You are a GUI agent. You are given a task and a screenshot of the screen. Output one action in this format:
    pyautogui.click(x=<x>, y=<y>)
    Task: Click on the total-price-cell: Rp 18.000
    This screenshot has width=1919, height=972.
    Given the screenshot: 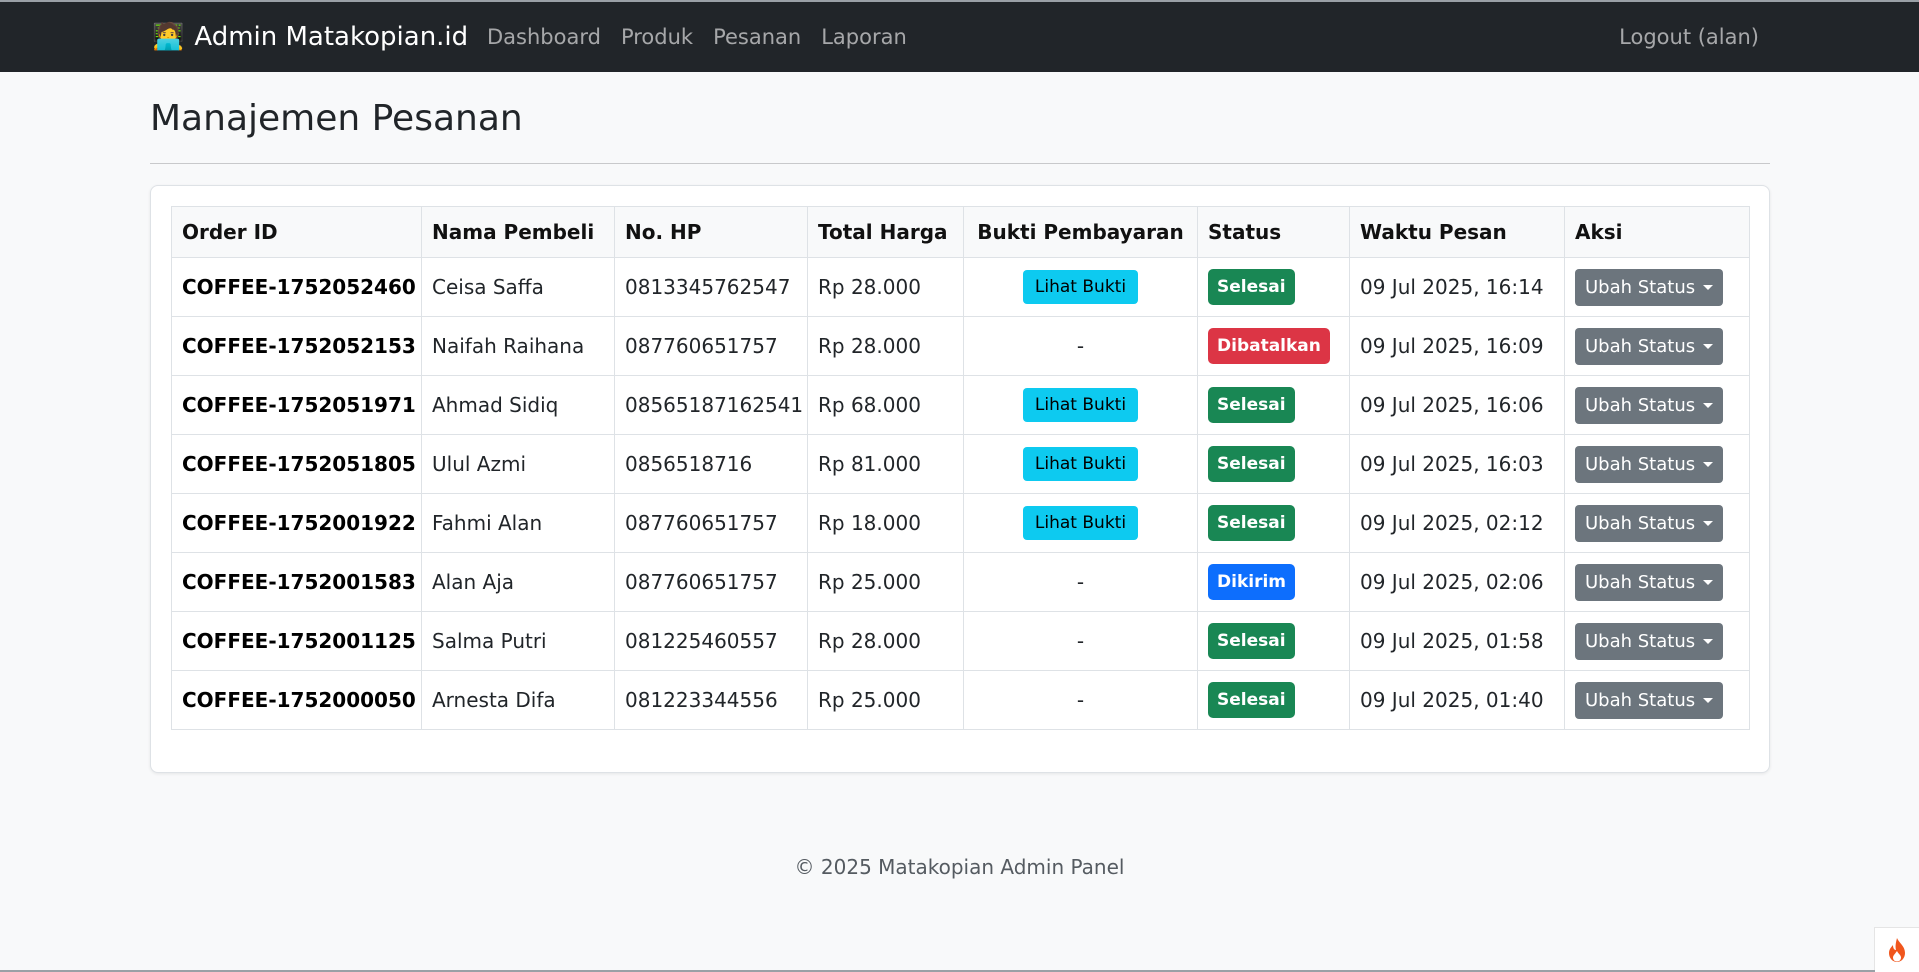 What is the action you would take?
    pyautogui.click(x=885, y=523)
    